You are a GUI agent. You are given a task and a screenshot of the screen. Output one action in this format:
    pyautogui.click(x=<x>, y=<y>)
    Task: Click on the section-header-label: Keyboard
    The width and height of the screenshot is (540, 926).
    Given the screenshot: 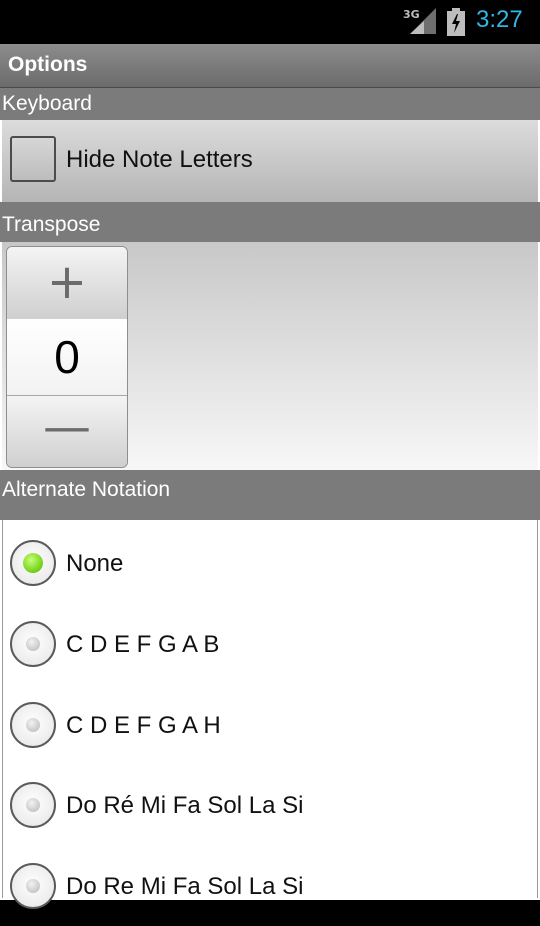 What is the action you would take?
    pyautogui.click(x=47, y=103)
    